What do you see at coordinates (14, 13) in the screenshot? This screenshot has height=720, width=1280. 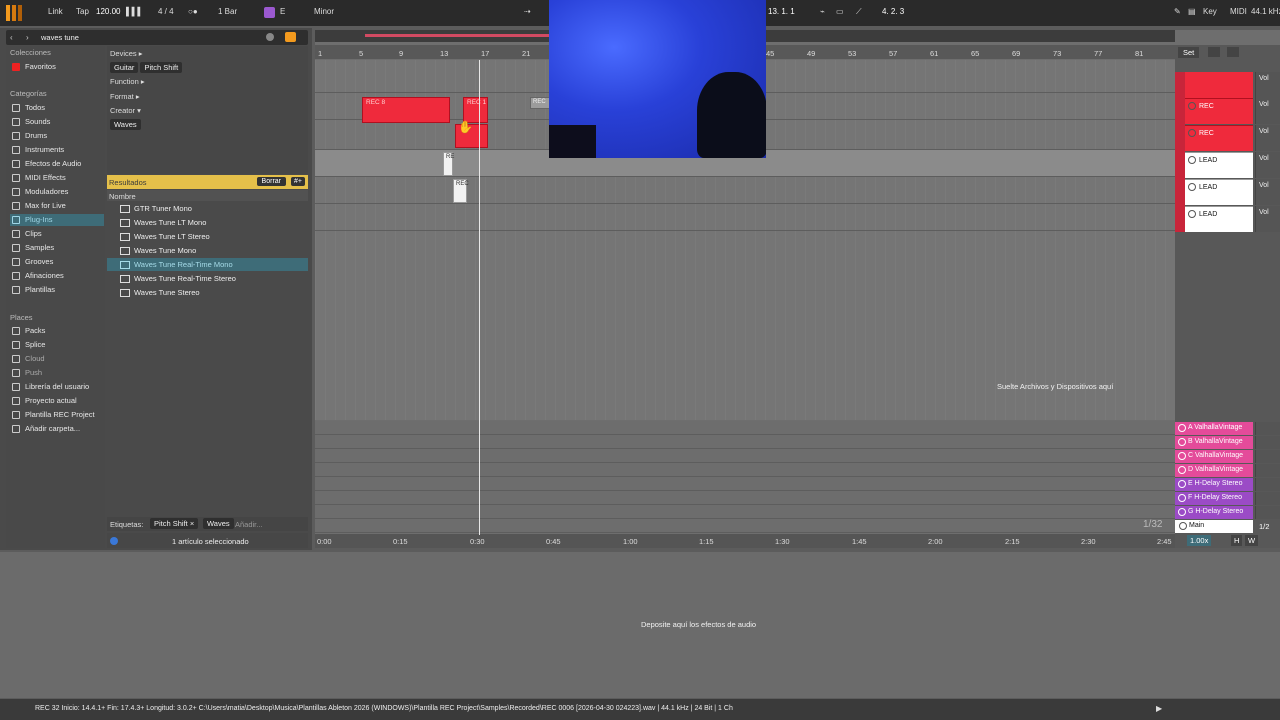 I see `app-logo-icon` at bounding box center [14, 13].